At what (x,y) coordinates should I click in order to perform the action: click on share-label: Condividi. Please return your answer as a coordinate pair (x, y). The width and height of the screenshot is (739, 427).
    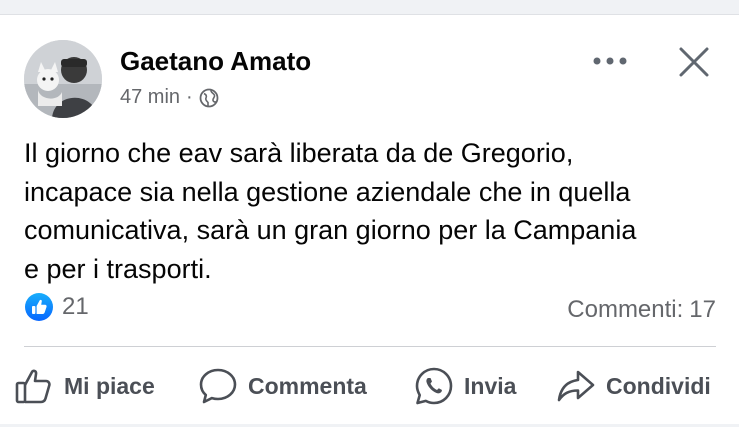
    Looking at the image, I should click on (658, 385).